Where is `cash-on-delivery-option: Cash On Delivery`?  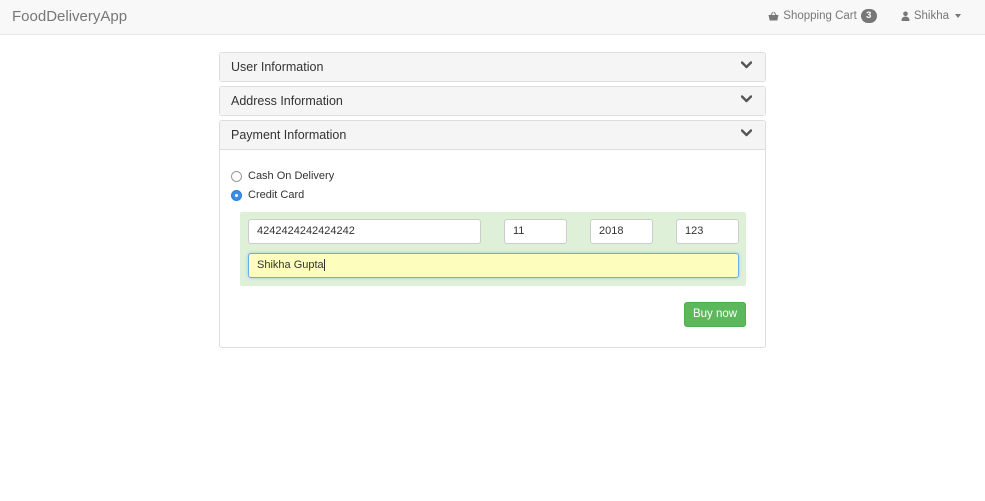
cash-on-delivery-option: Cash On Delivery is located at coordinates (282, 176).